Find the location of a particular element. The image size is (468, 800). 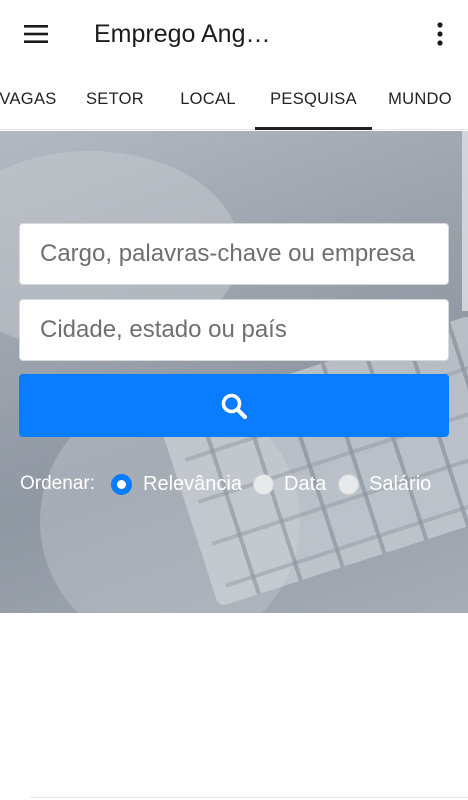

tab-setor: SETOR is located at coordinates (115, 99).